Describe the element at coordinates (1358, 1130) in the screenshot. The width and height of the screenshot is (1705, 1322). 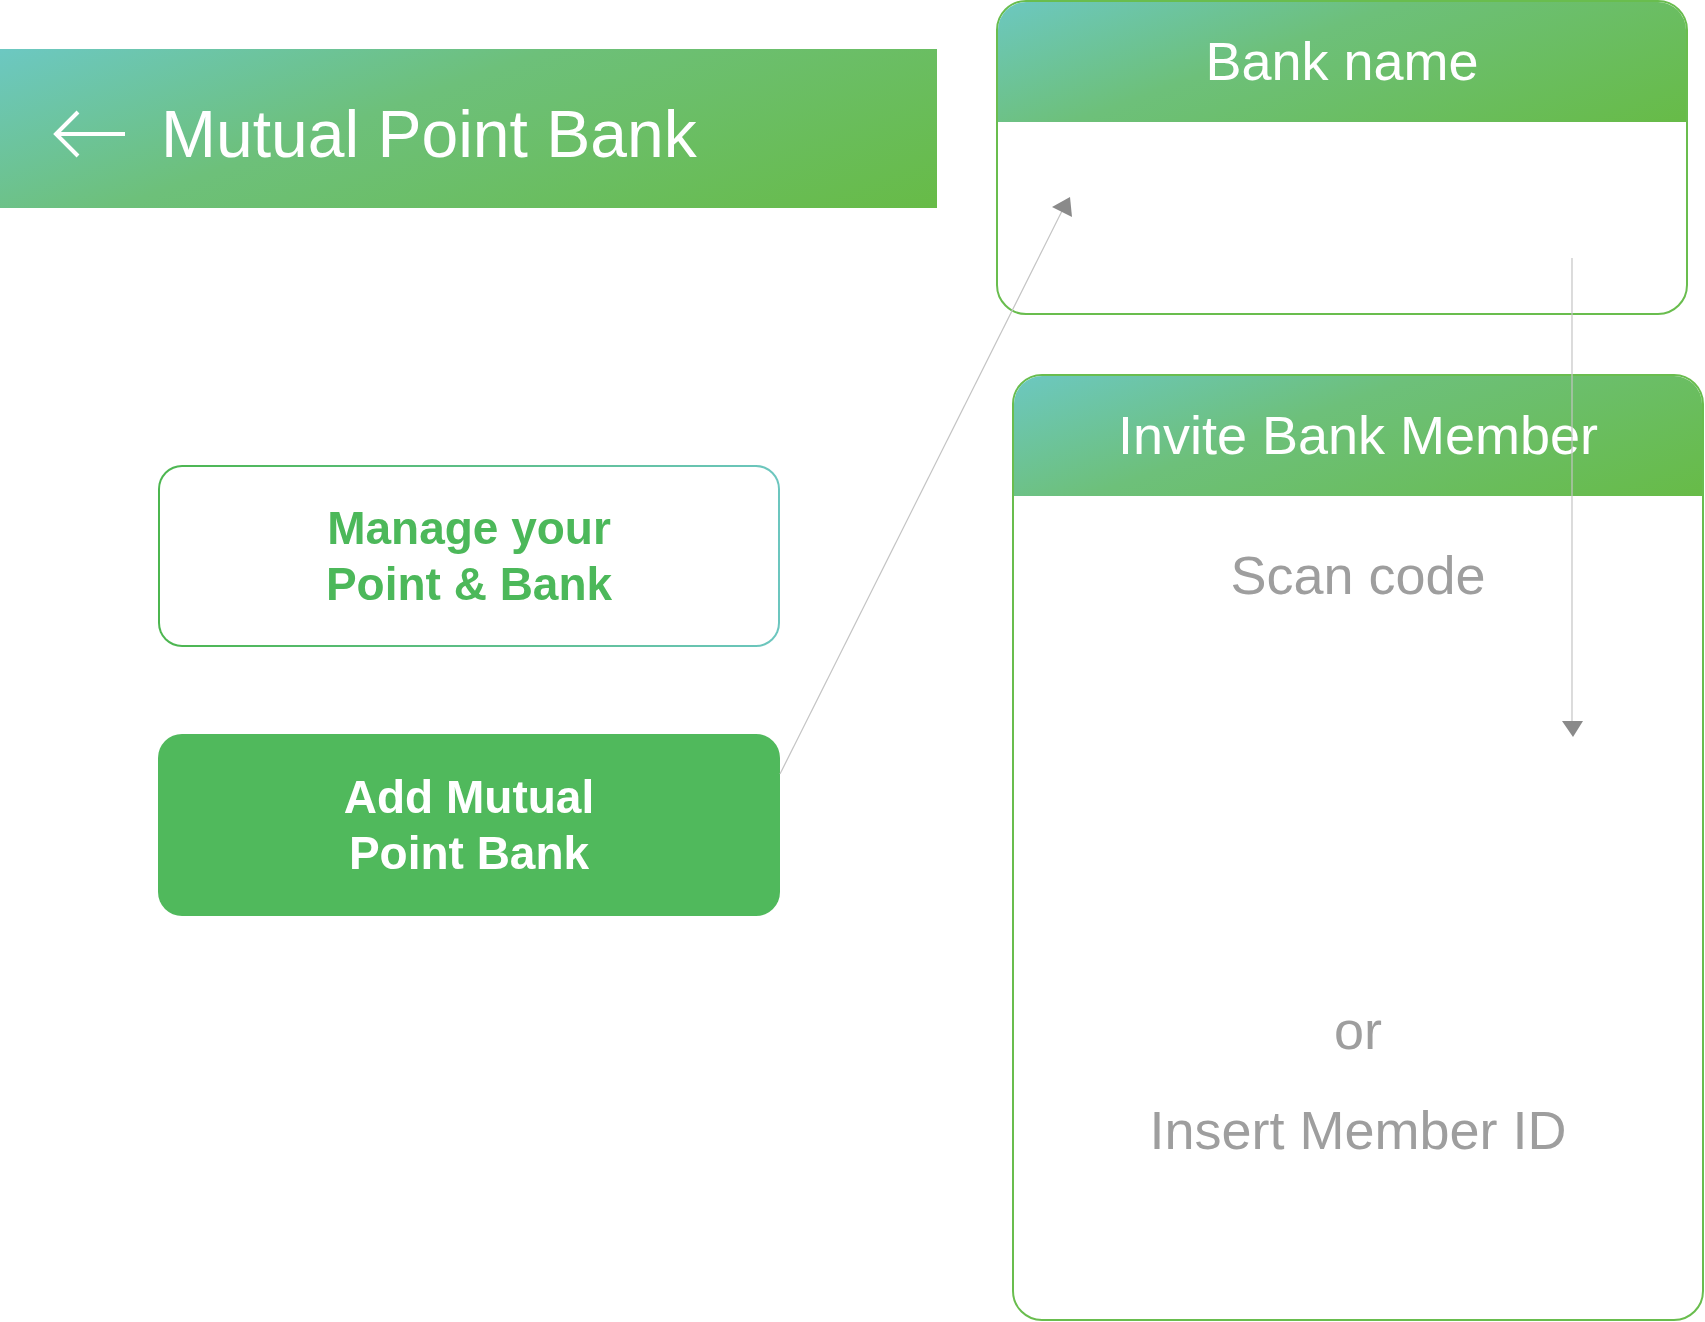
I see `invite-option: Insert Member ID` at that location.